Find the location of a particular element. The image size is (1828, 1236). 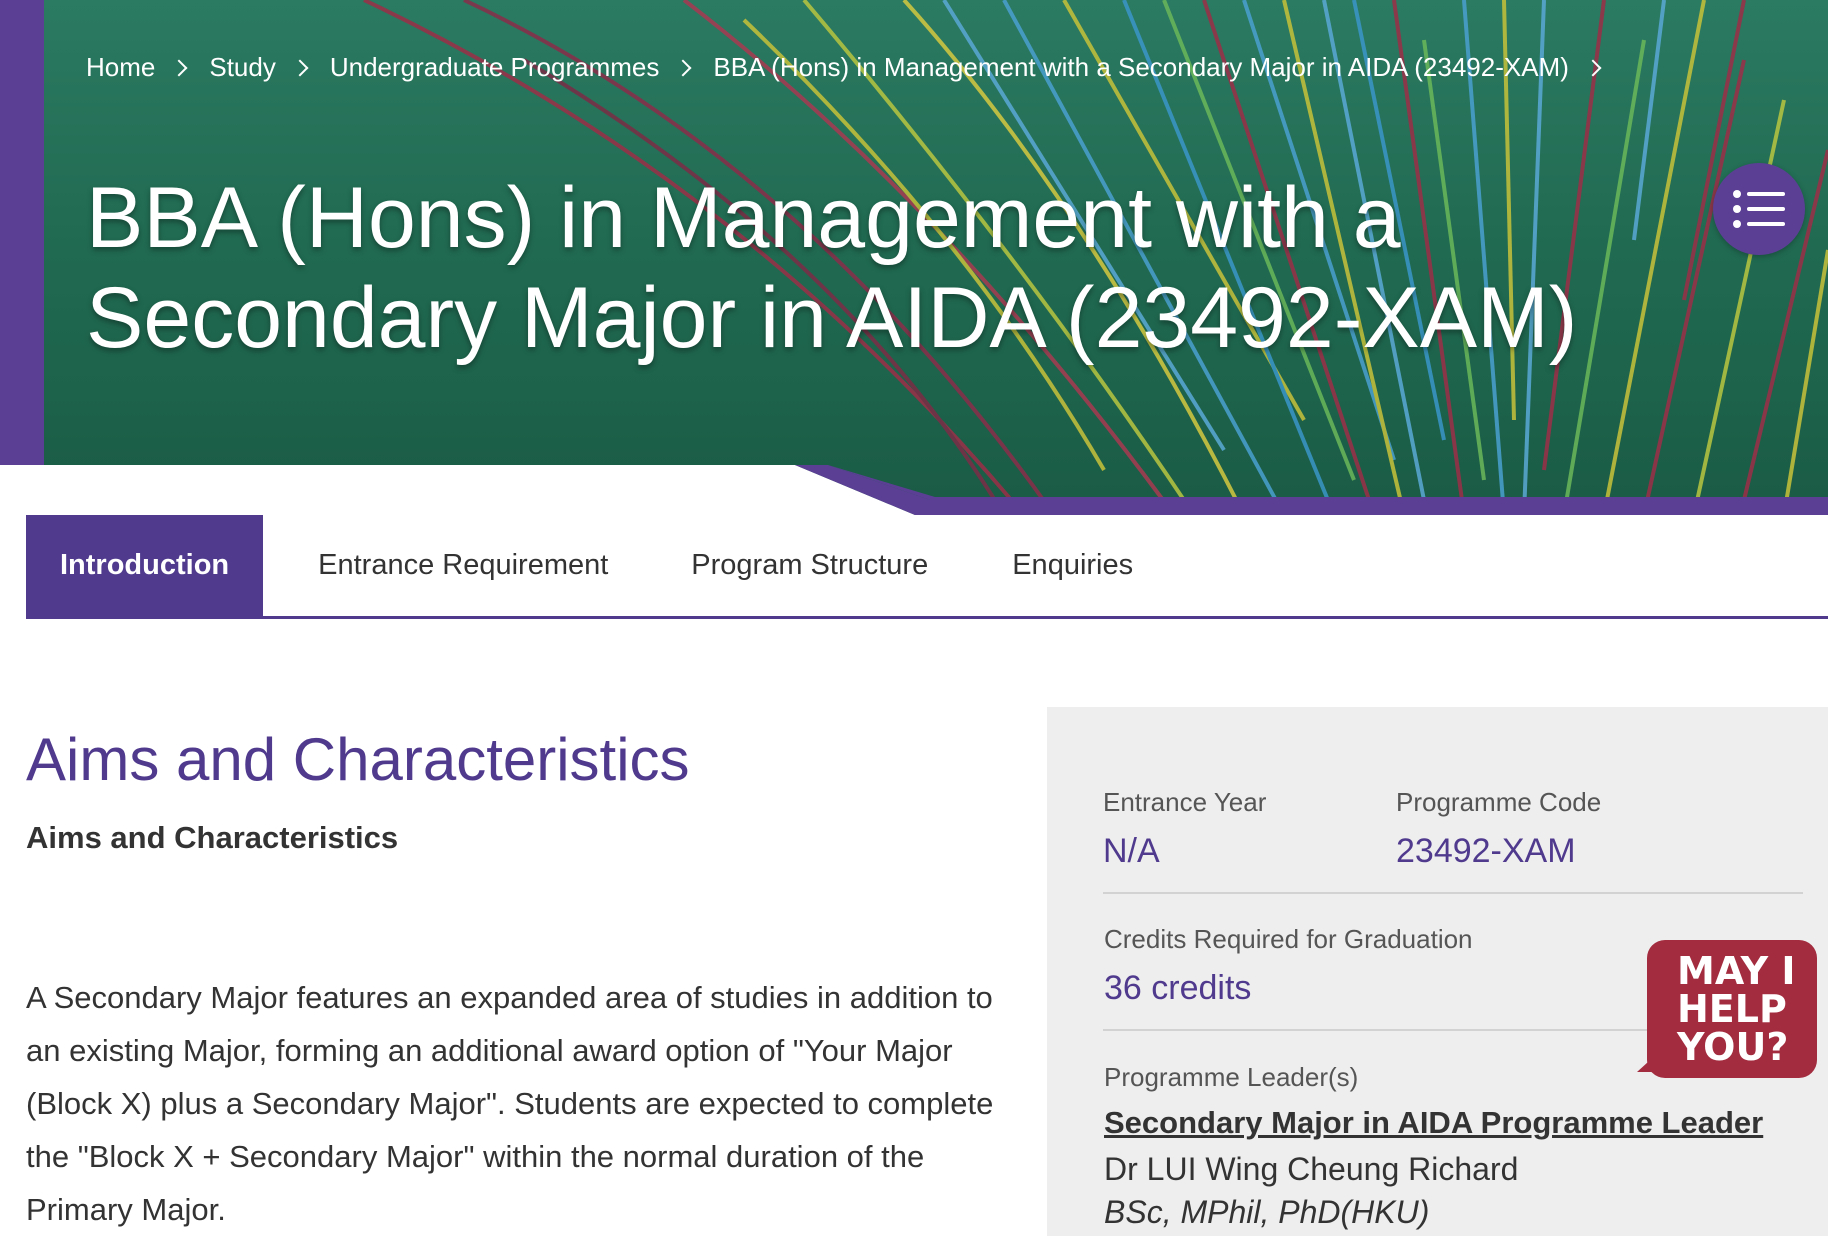

may-i-help-you-button: MAY I HELP YOU? is located at coordinates (1727, 1009).